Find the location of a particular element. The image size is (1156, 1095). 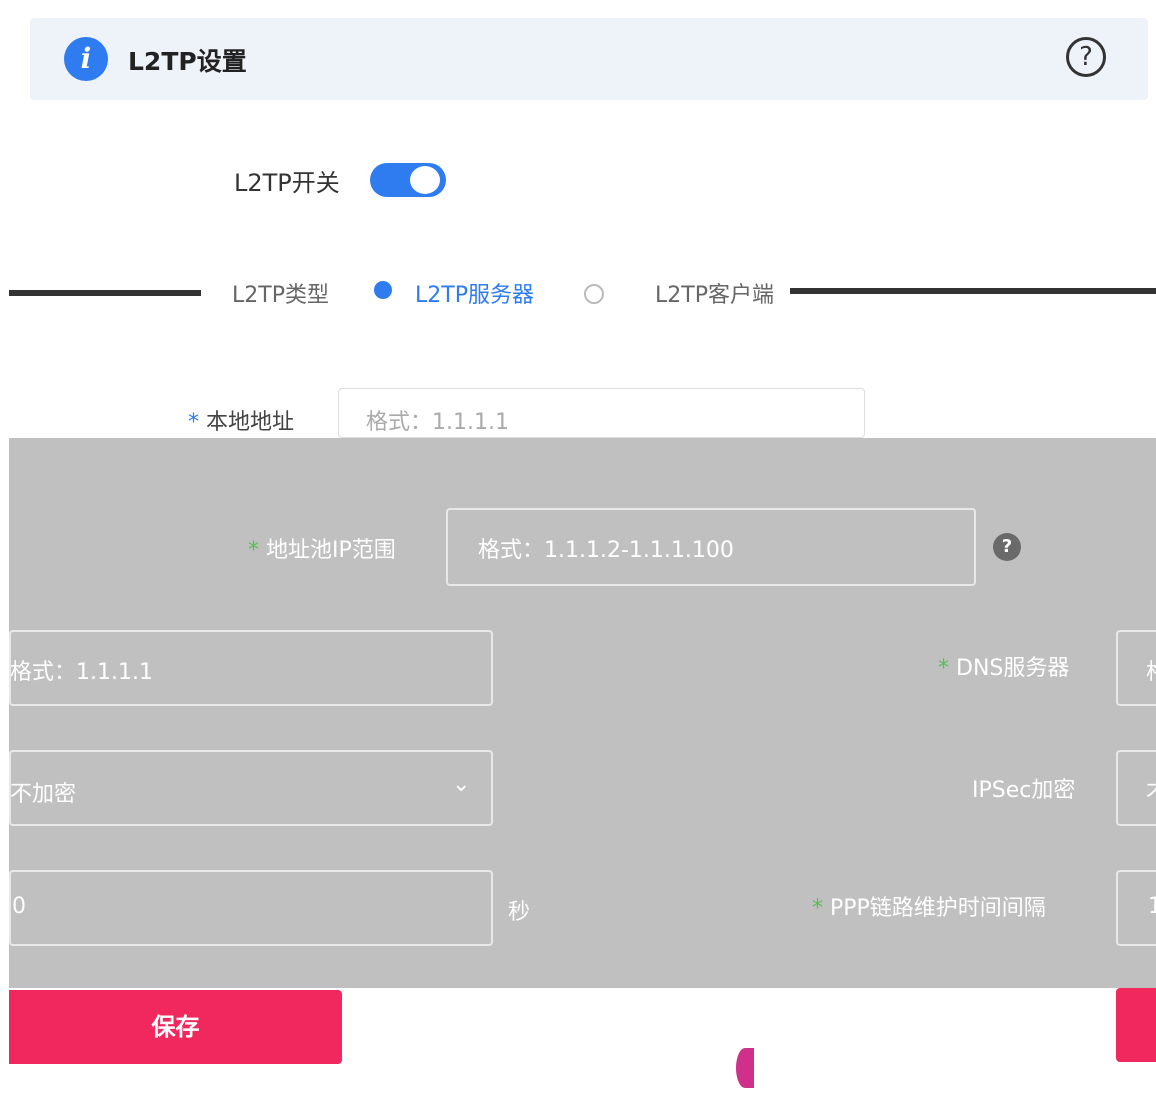

radio-server-label: L2TP服务器 is located at coordinates (474, 293).